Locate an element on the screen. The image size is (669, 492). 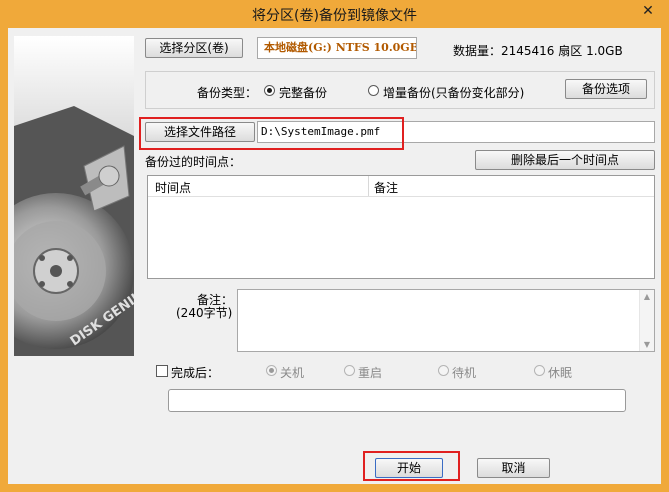
shutdown-label: 关机 is located at coordinates (292, 372).